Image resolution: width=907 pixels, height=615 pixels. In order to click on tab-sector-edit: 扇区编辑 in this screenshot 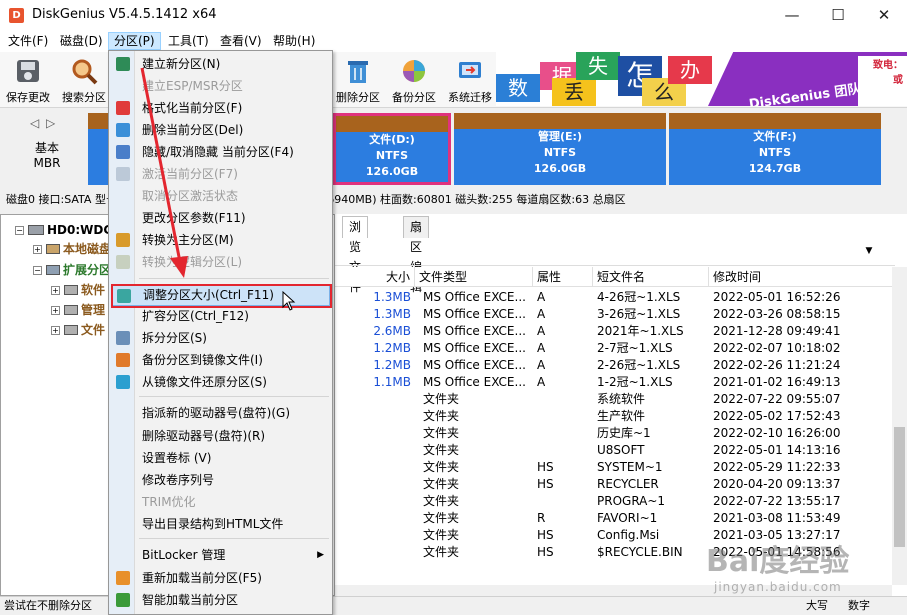, I will do `click(416, 255)`.